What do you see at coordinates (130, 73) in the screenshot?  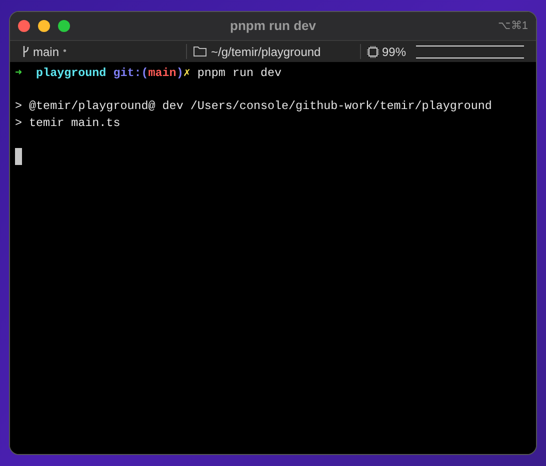 I see `prompt-text: git:(` at bounding box center [130, 73].